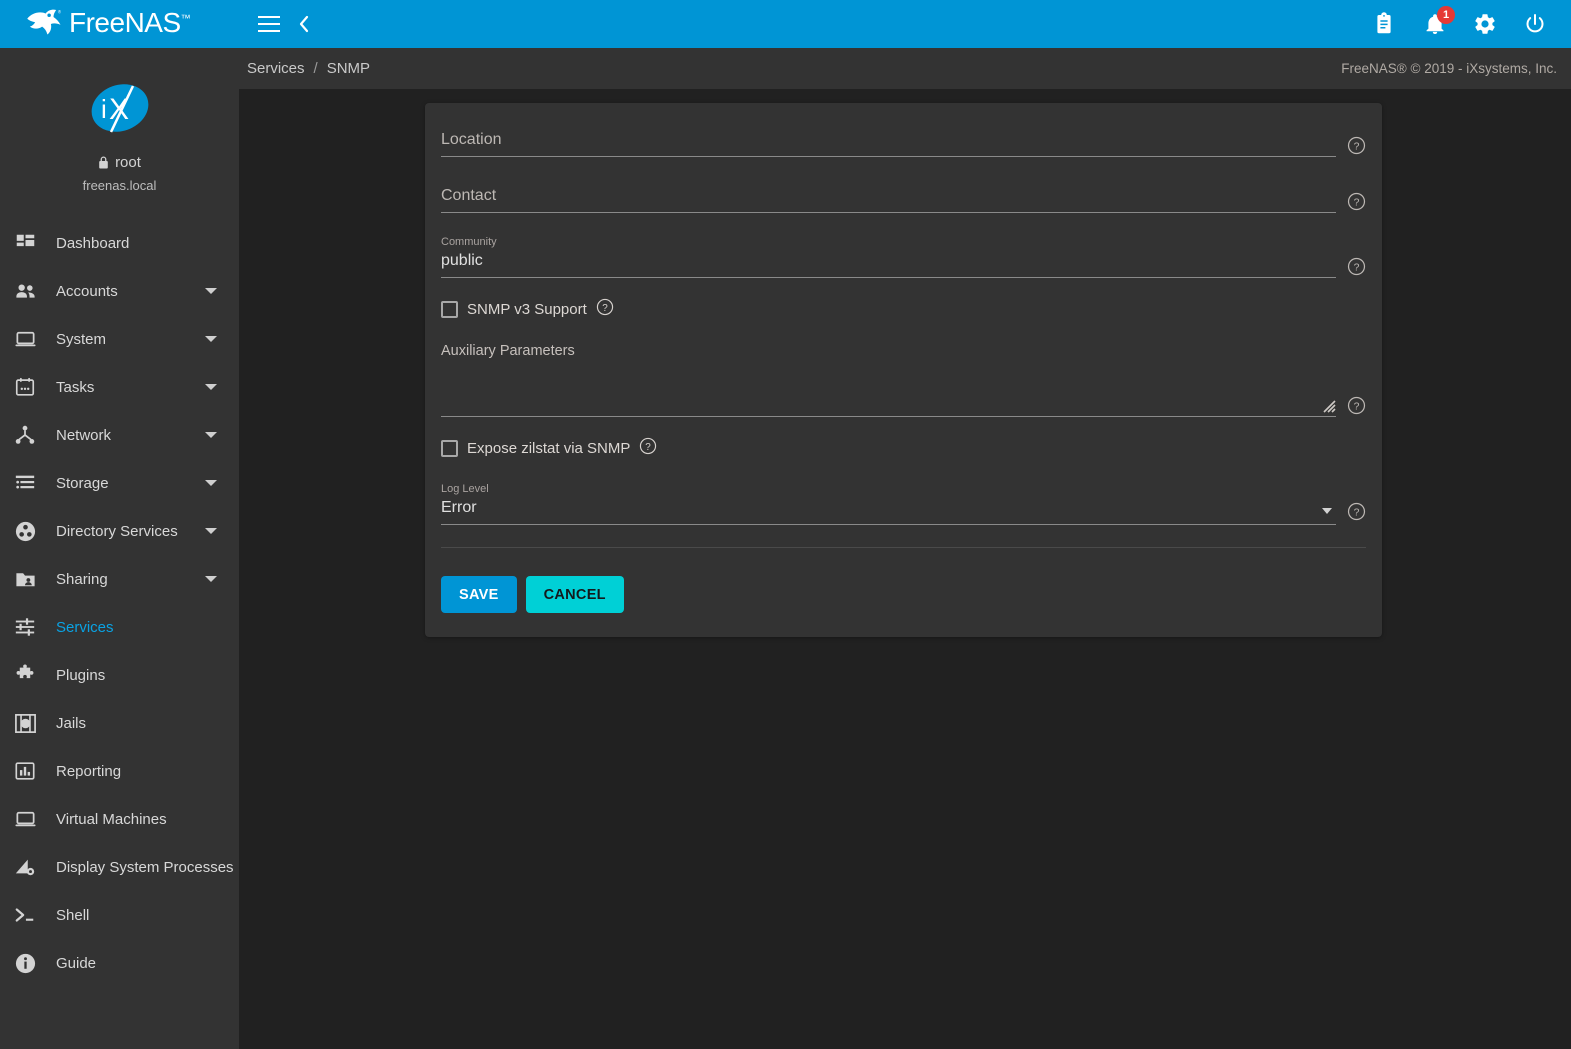  What do you see at coordinates (25, 291) in the screenshot?
I see `accounts-people-icon` at bounding box center [25, 291].